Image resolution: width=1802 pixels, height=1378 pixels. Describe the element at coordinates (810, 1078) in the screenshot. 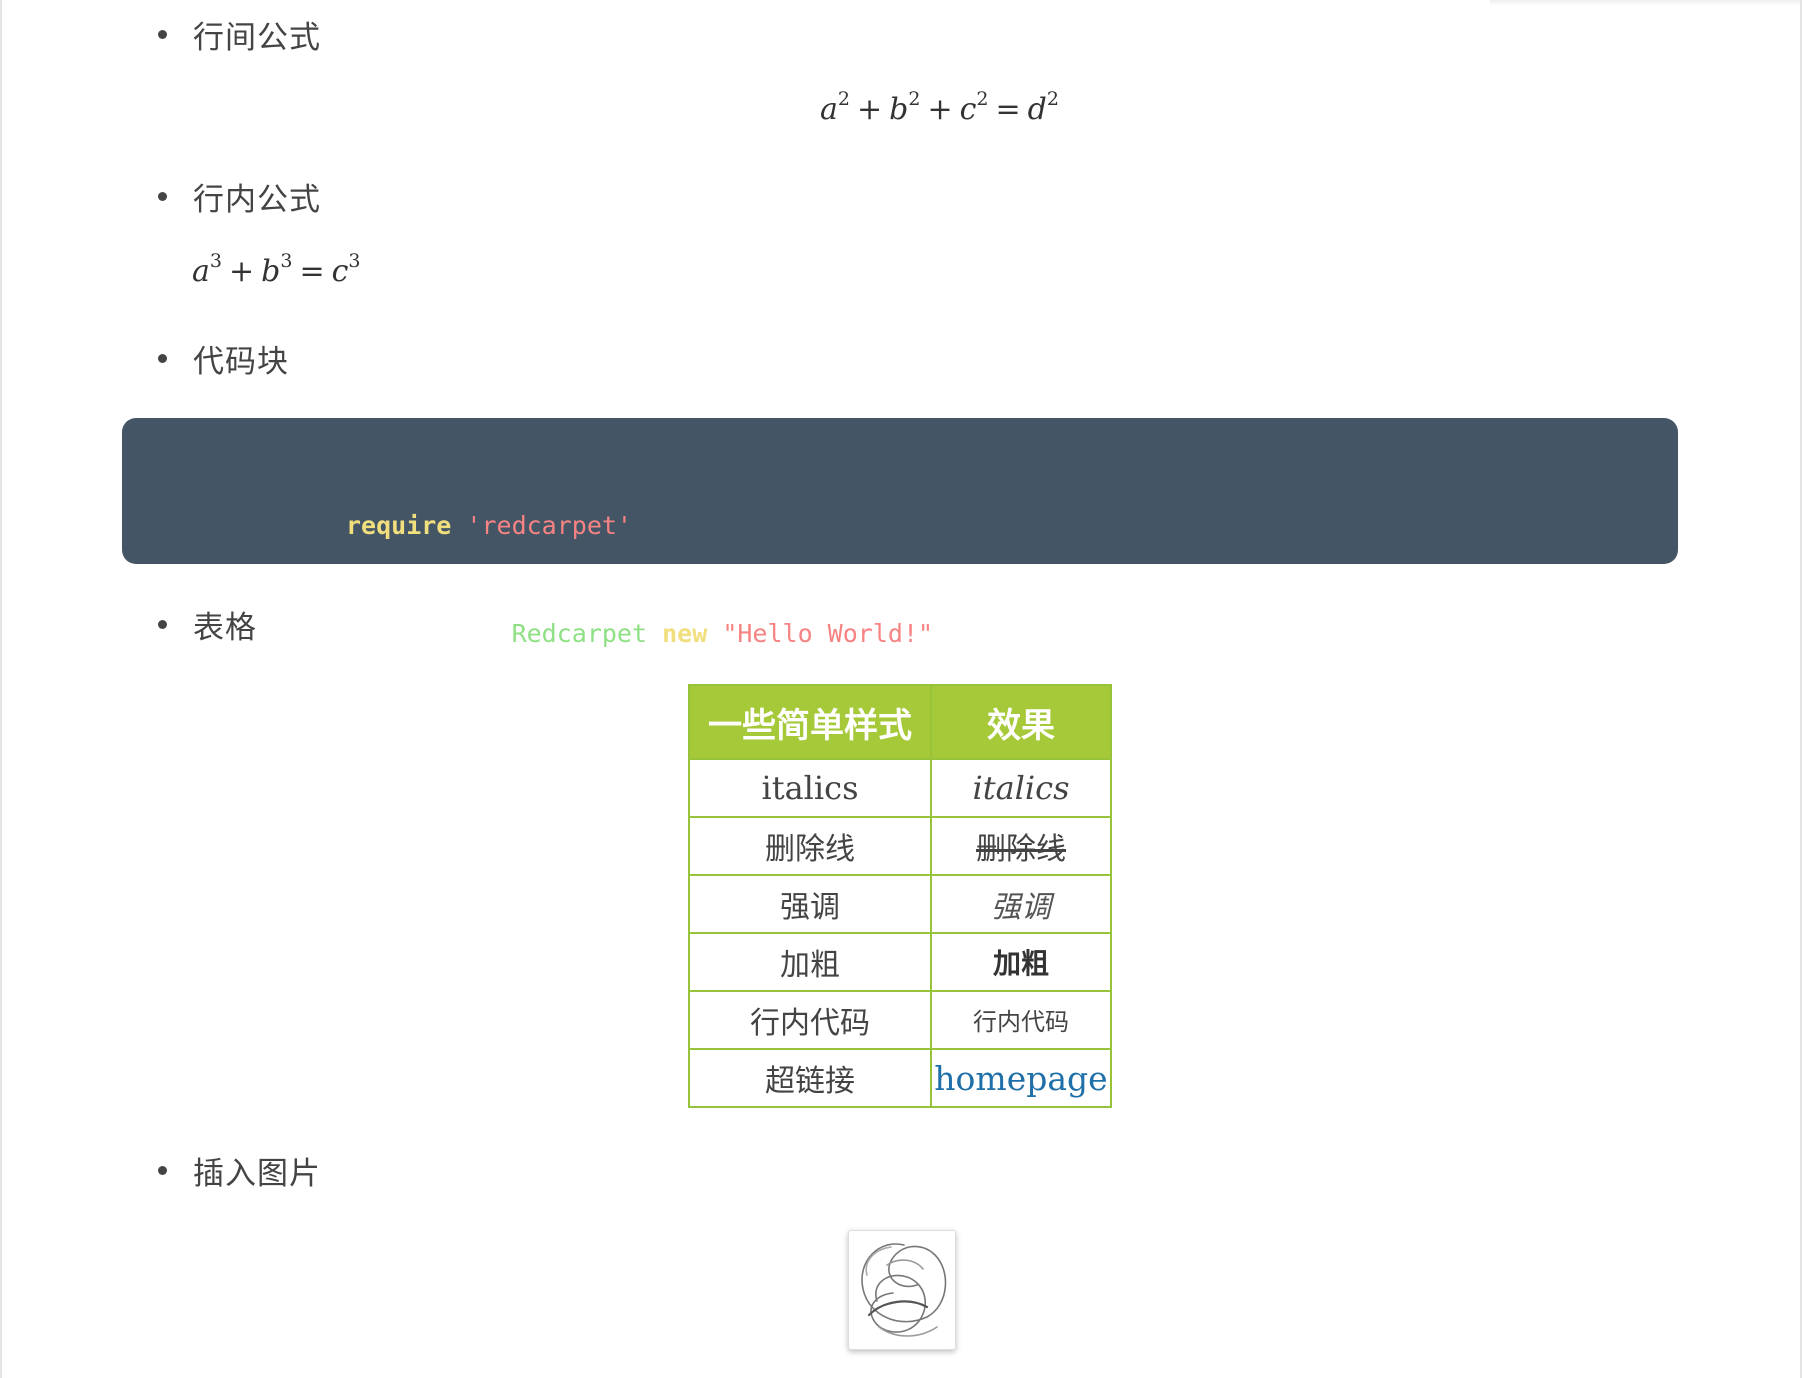

I see `table-cell-style: 超链接` at that location.